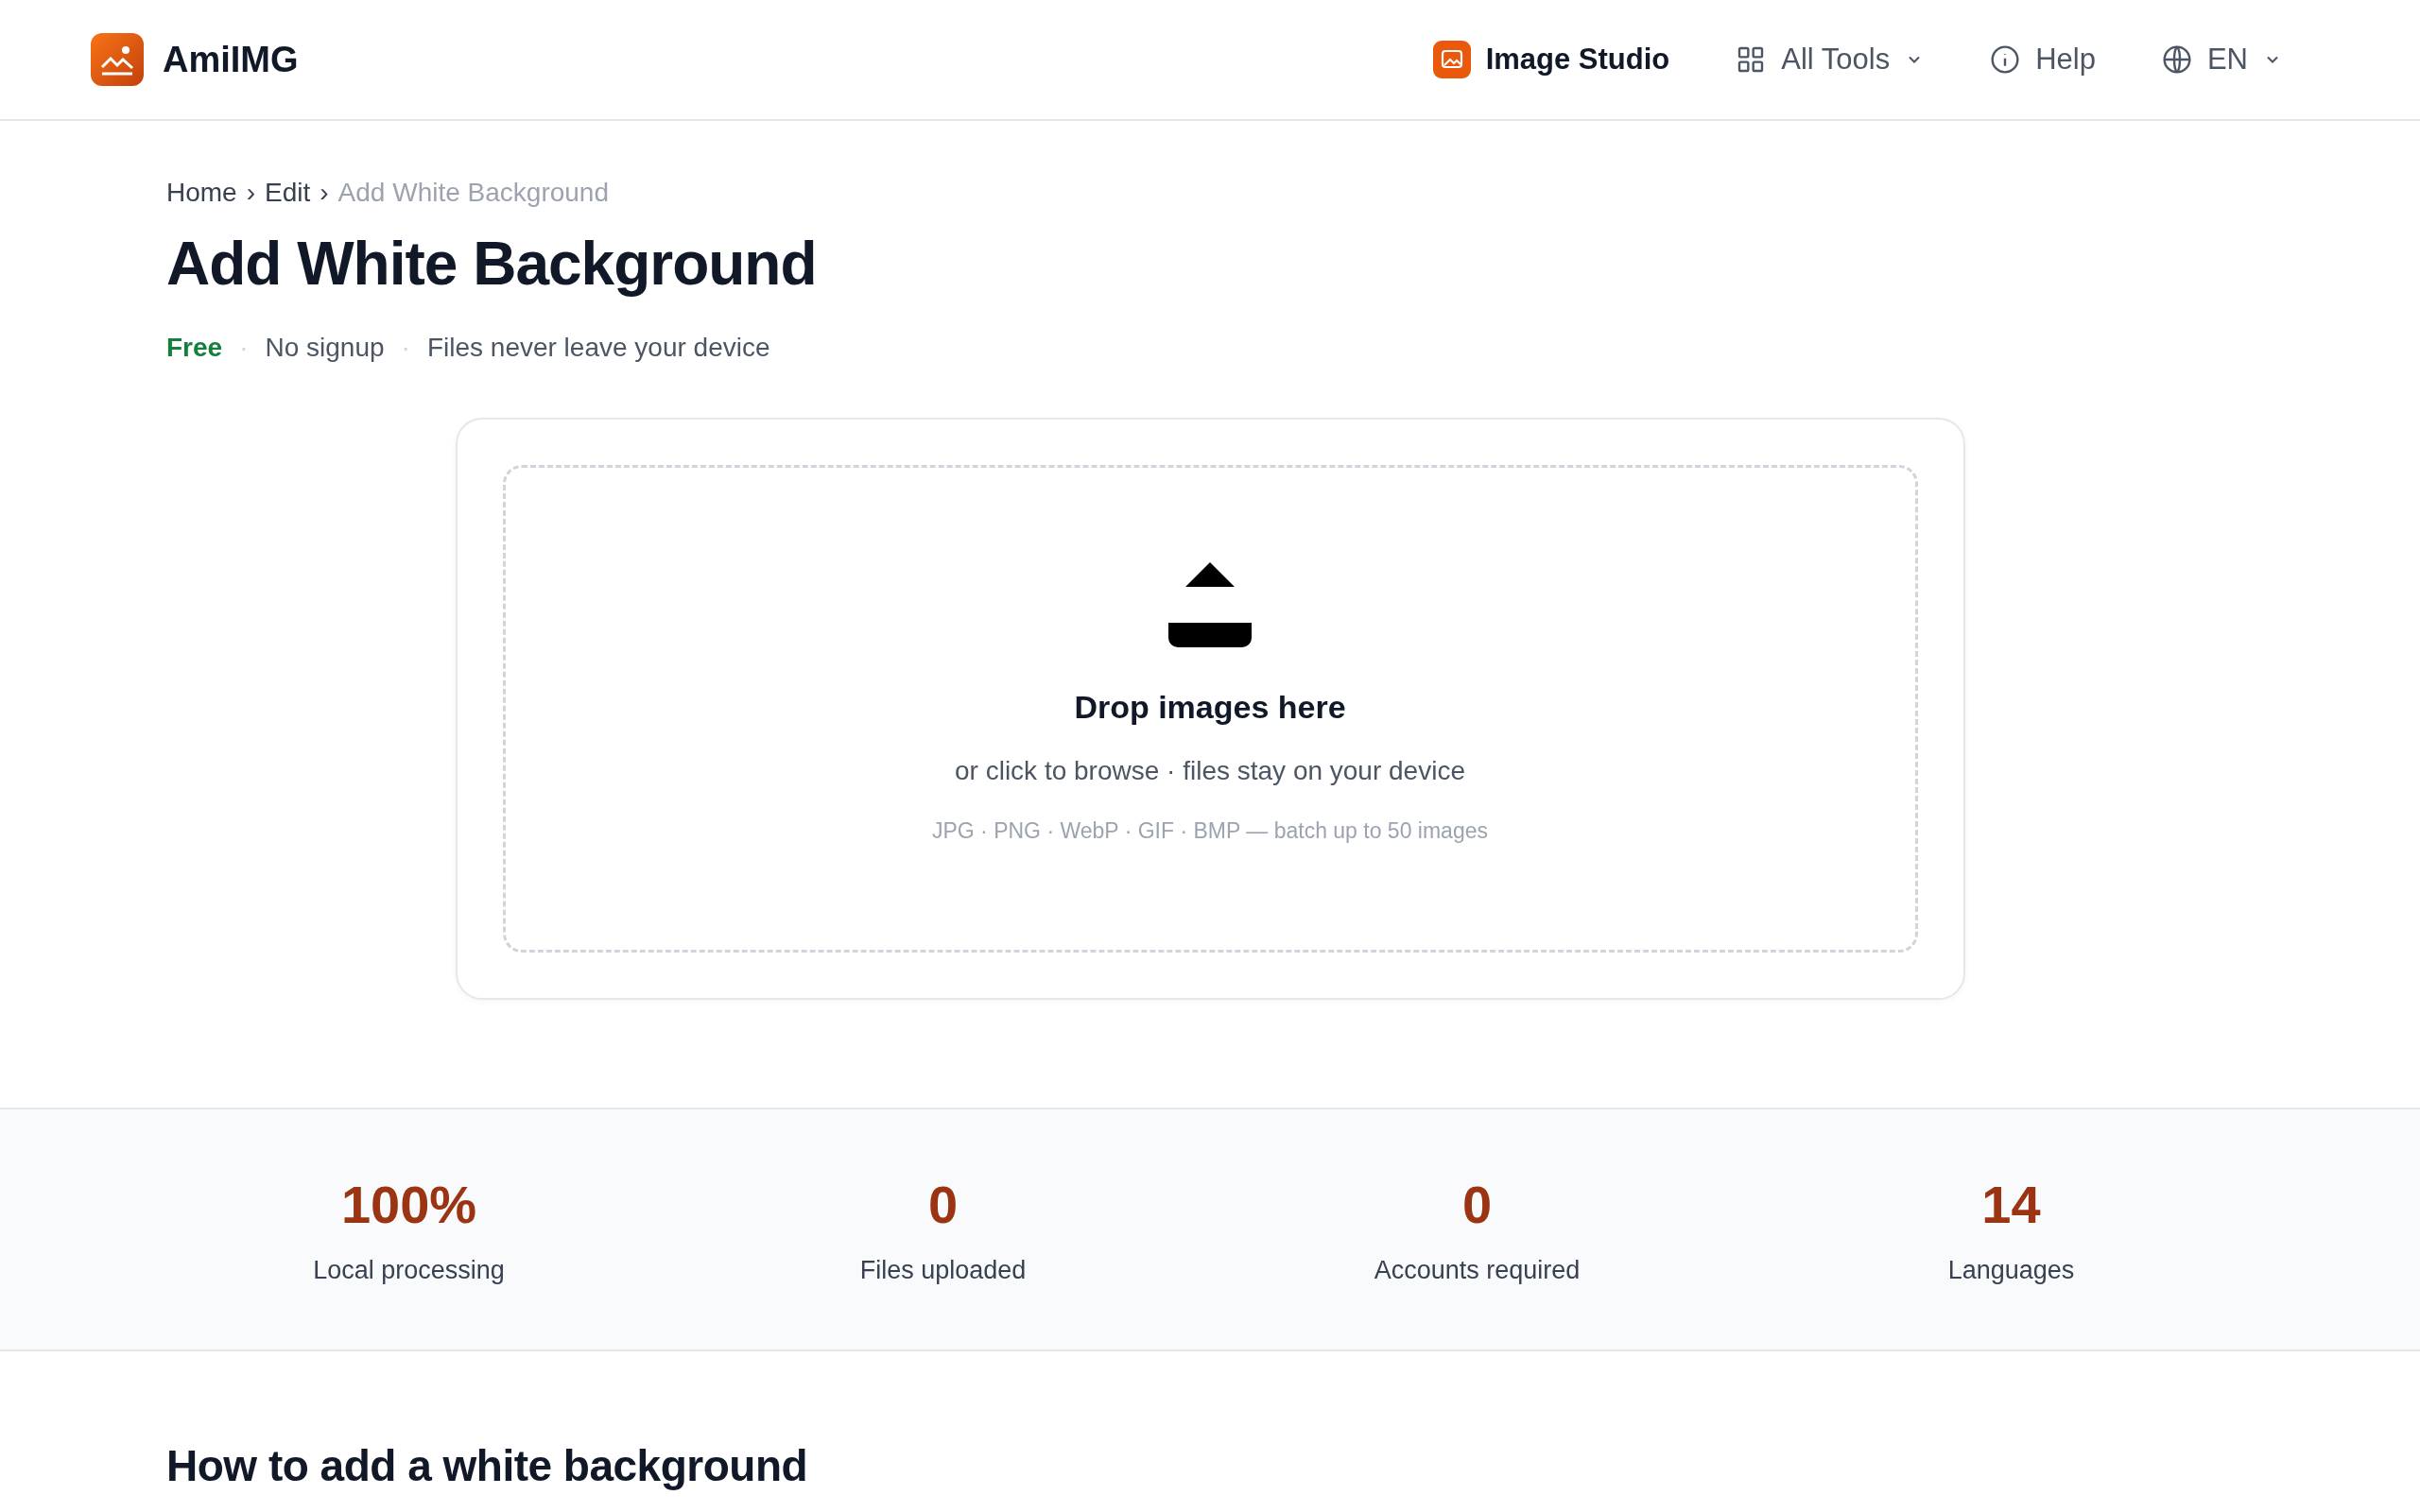  Describe the element at coordinates (194, 348) in the screenshot. I see `feature-label: Free` at that location.